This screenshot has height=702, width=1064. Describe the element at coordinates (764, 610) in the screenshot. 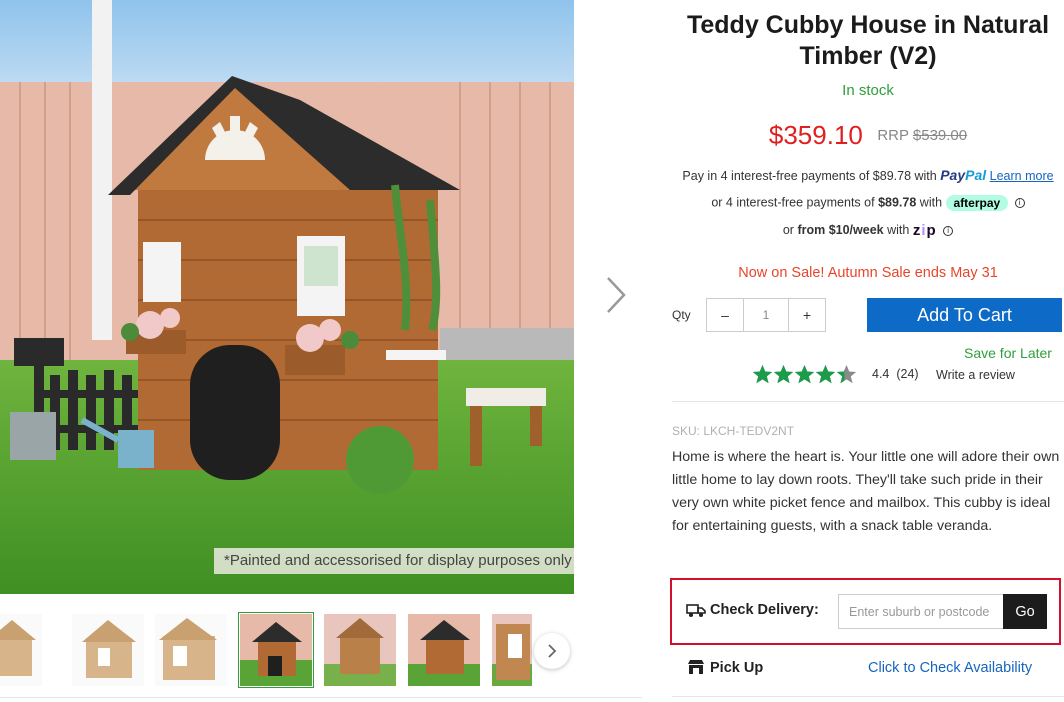

I see `check-delivery-label: Check Delivery:` at that location.